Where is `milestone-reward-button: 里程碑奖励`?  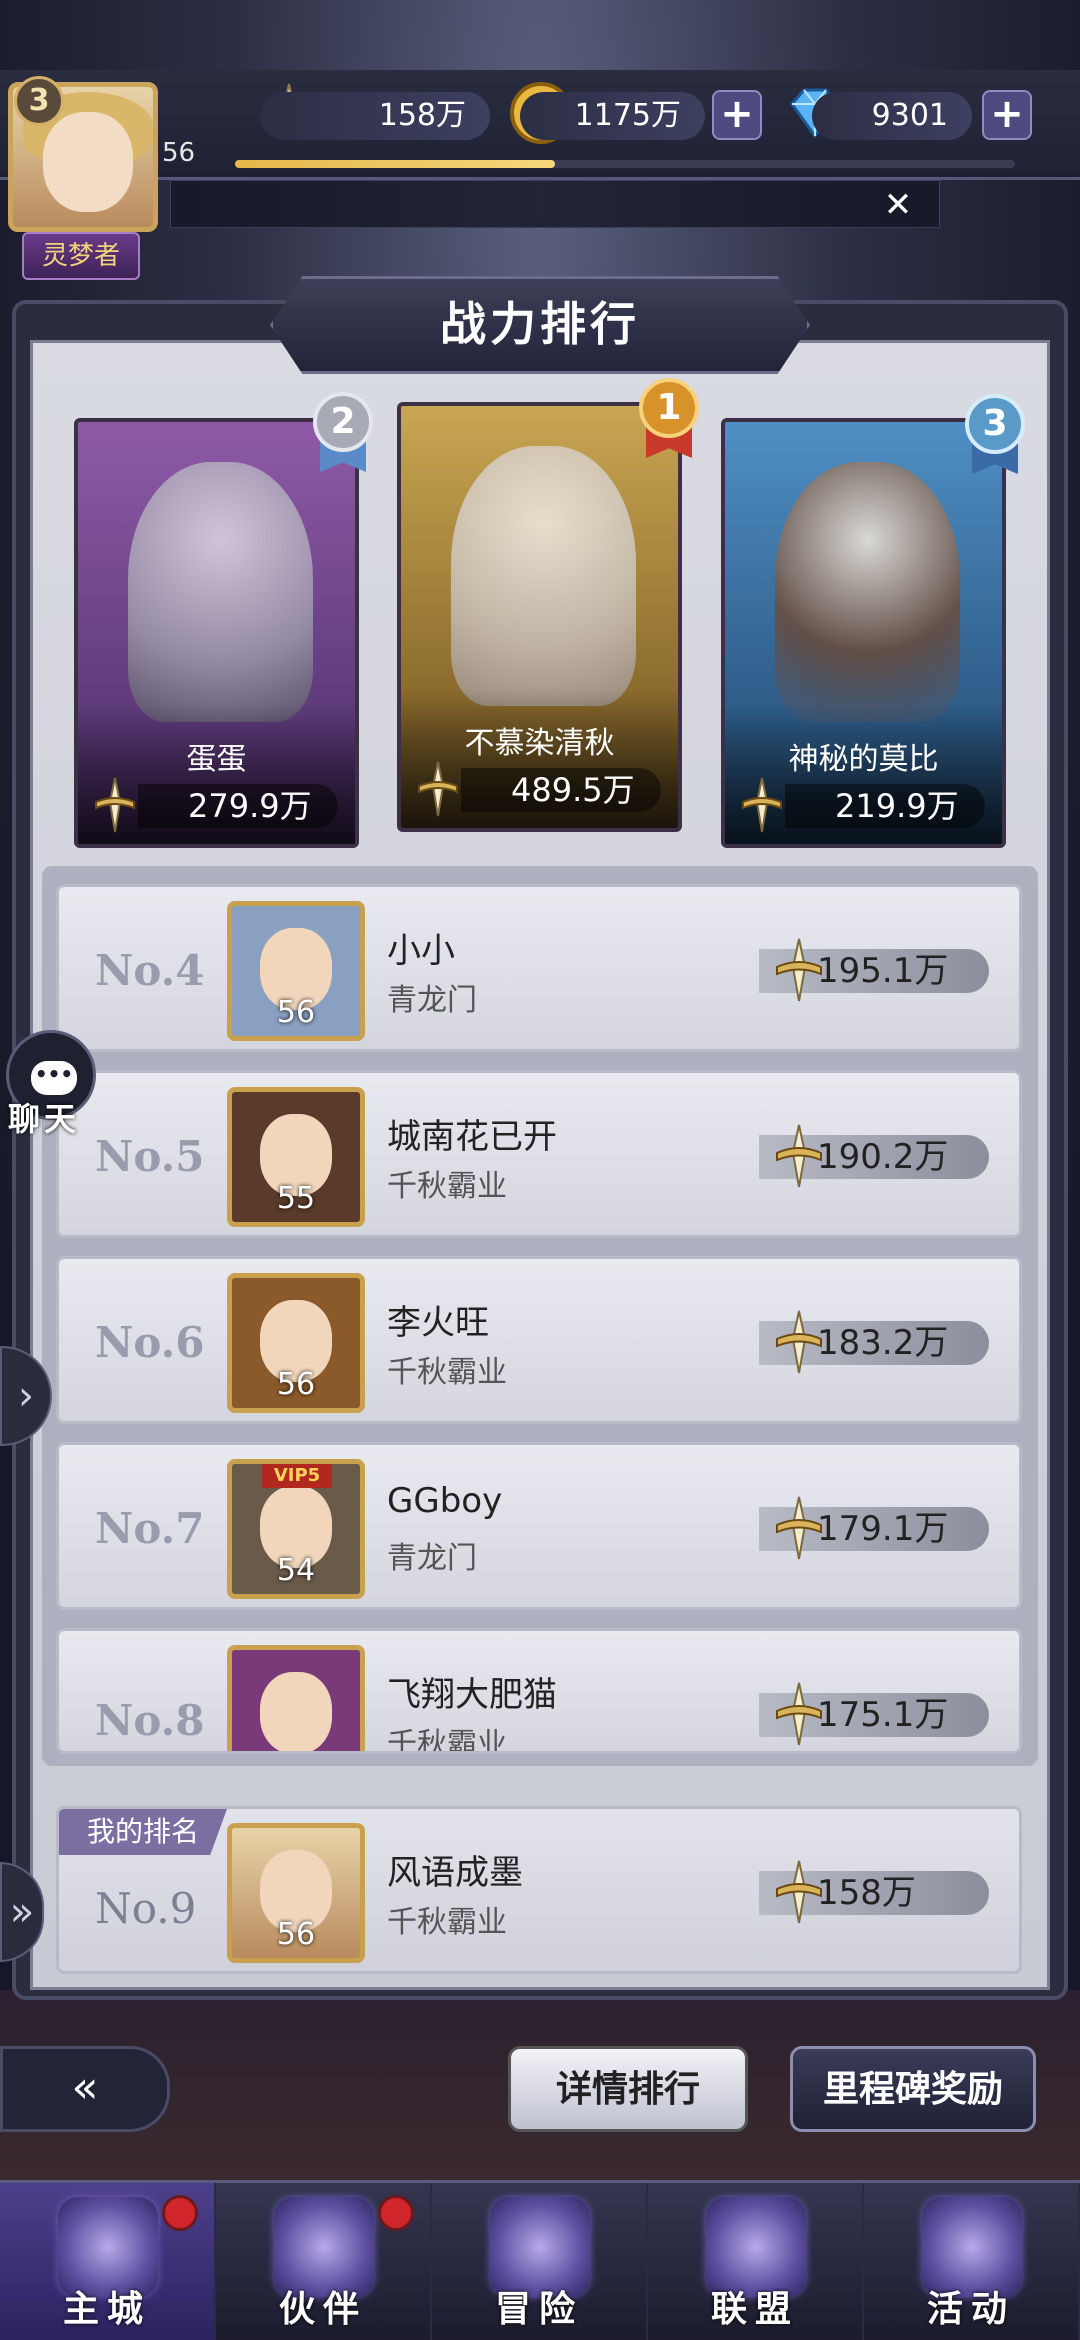
milestone-reward-button: 里程碑奖励 is located at coordinates (913, 2089).